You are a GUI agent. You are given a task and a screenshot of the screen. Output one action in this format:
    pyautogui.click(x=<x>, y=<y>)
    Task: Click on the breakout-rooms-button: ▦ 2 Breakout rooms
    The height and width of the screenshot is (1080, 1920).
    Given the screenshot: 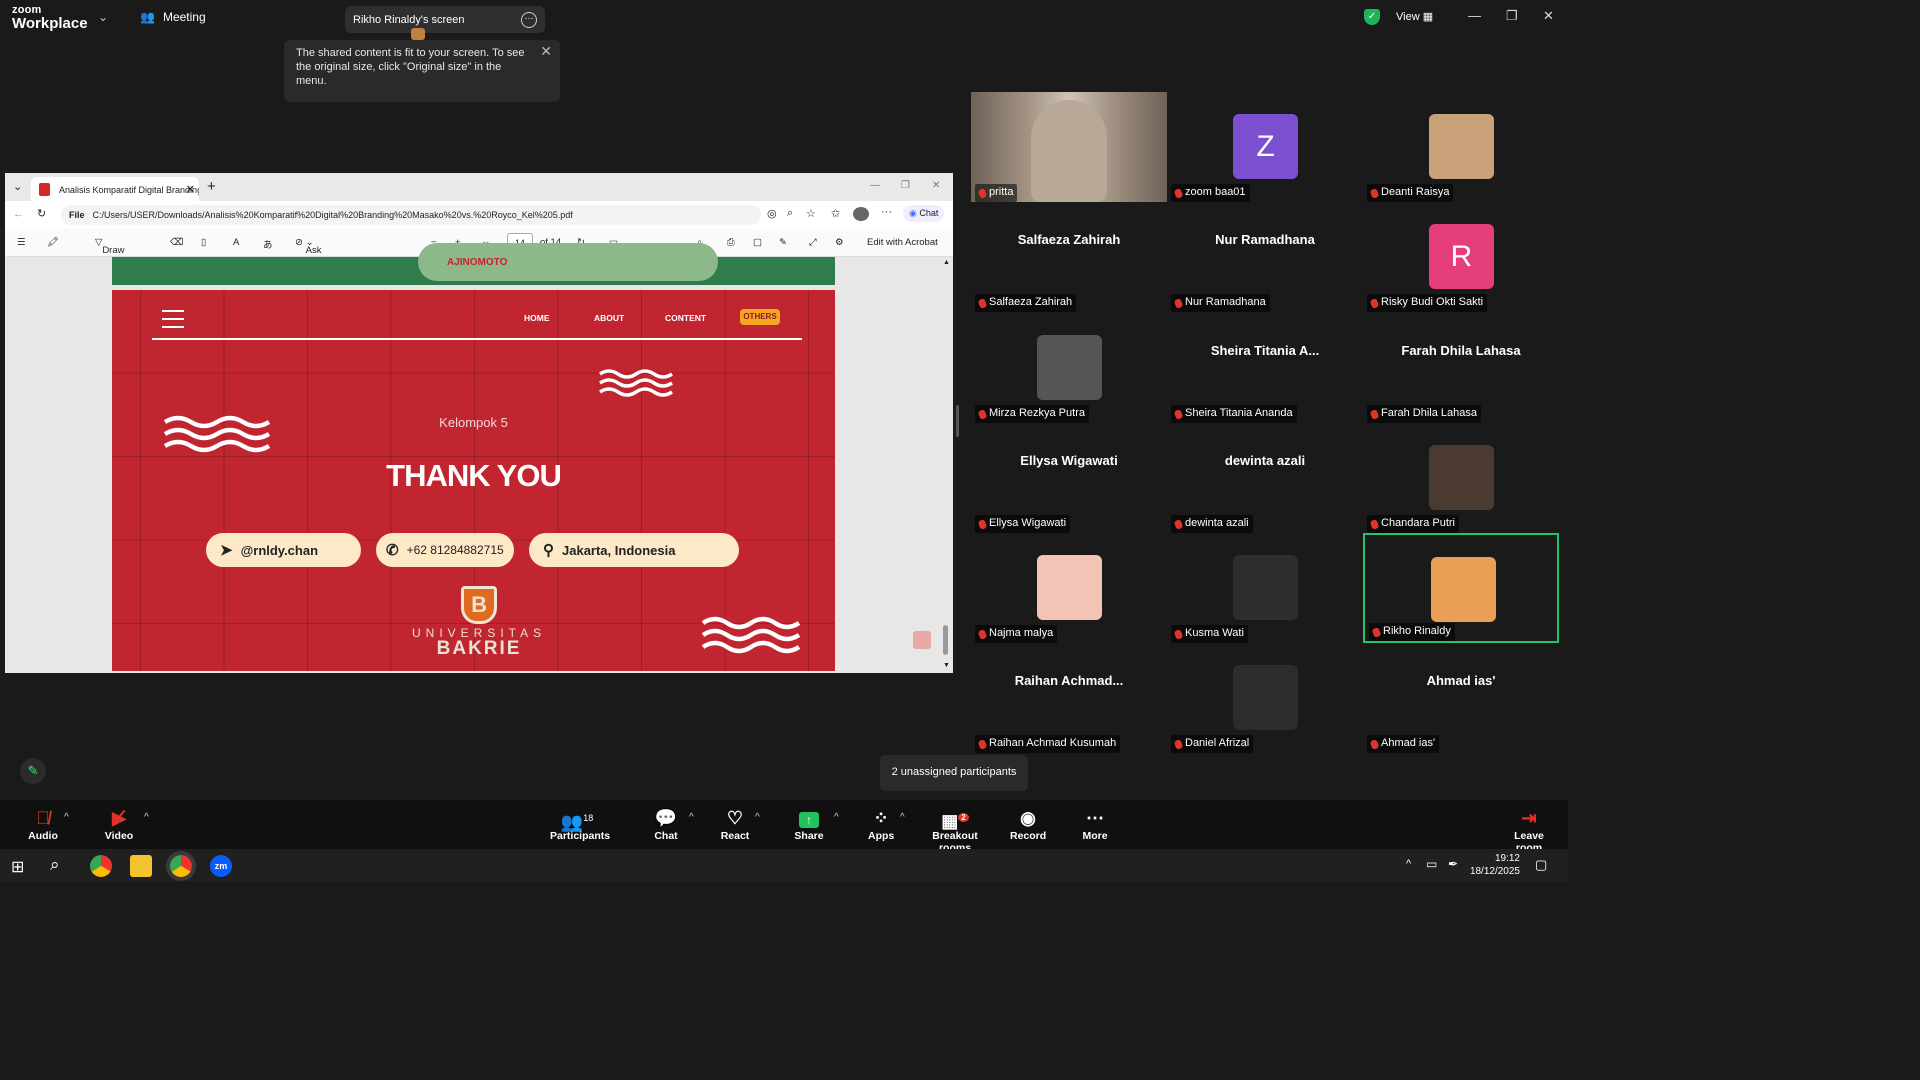 What is the action you would take?
    pyautogui.click(x=955, y=831)
    